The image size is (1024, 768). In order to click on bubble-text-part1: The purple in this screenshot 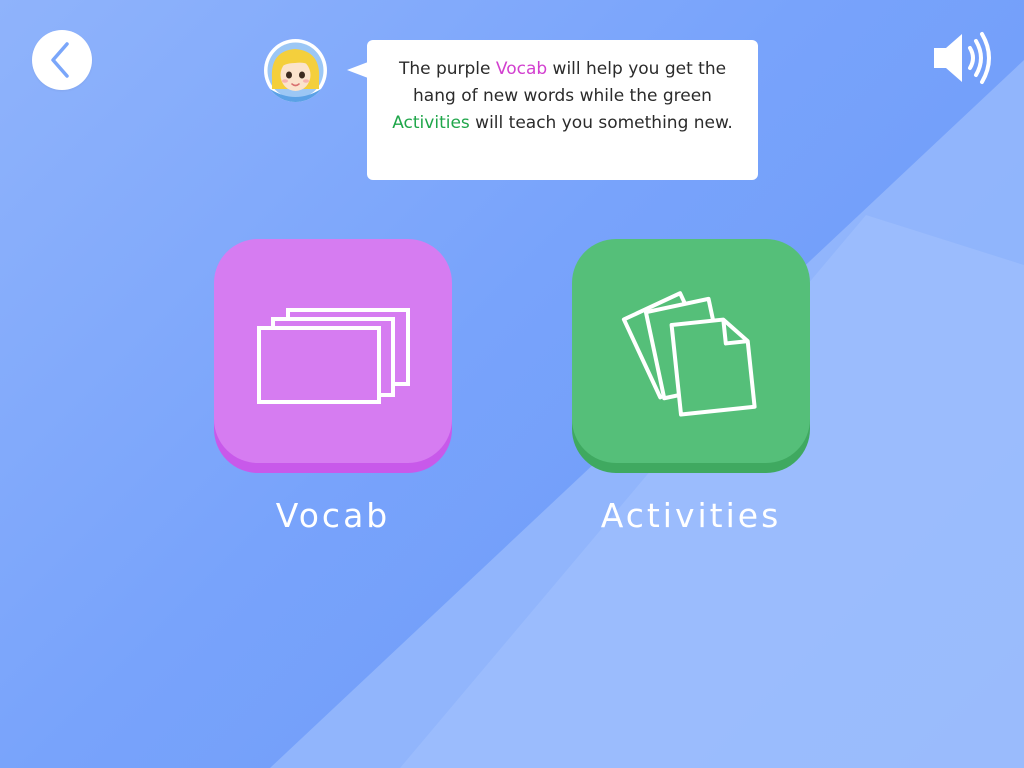, I will do `click(447, 69)`.